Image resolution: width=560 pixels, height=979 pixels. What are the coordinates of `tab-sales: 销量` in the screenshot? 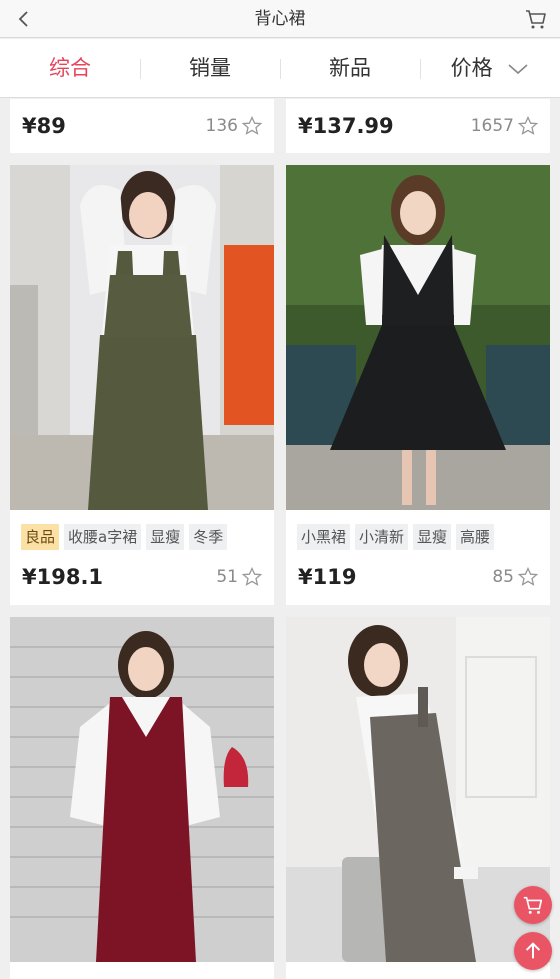 It's located at (210, 68).